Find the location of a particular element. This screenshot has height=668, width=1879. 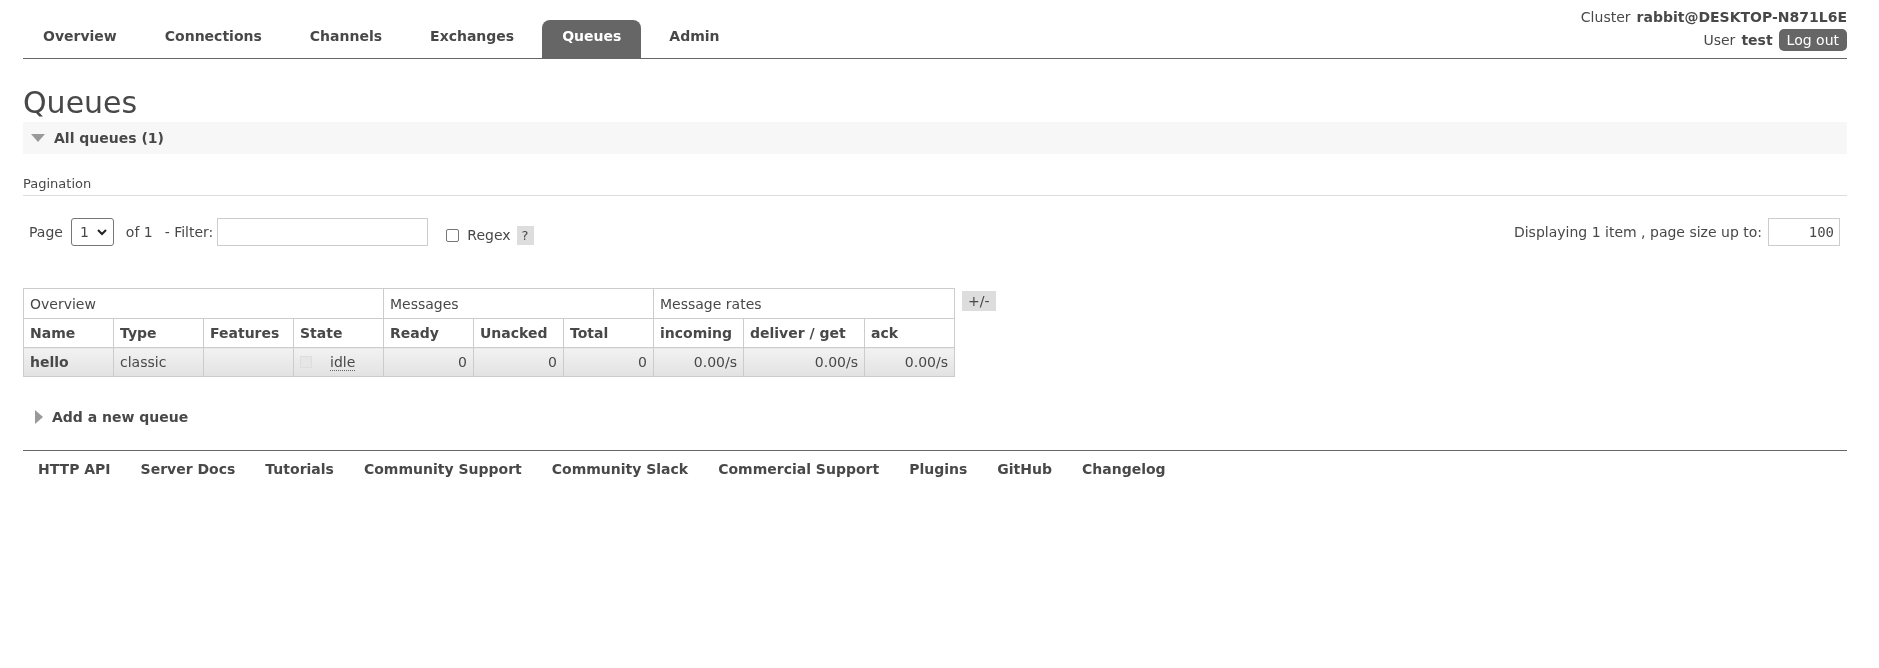

footer-link: Commercial Support is located at coordinates (799, 469).